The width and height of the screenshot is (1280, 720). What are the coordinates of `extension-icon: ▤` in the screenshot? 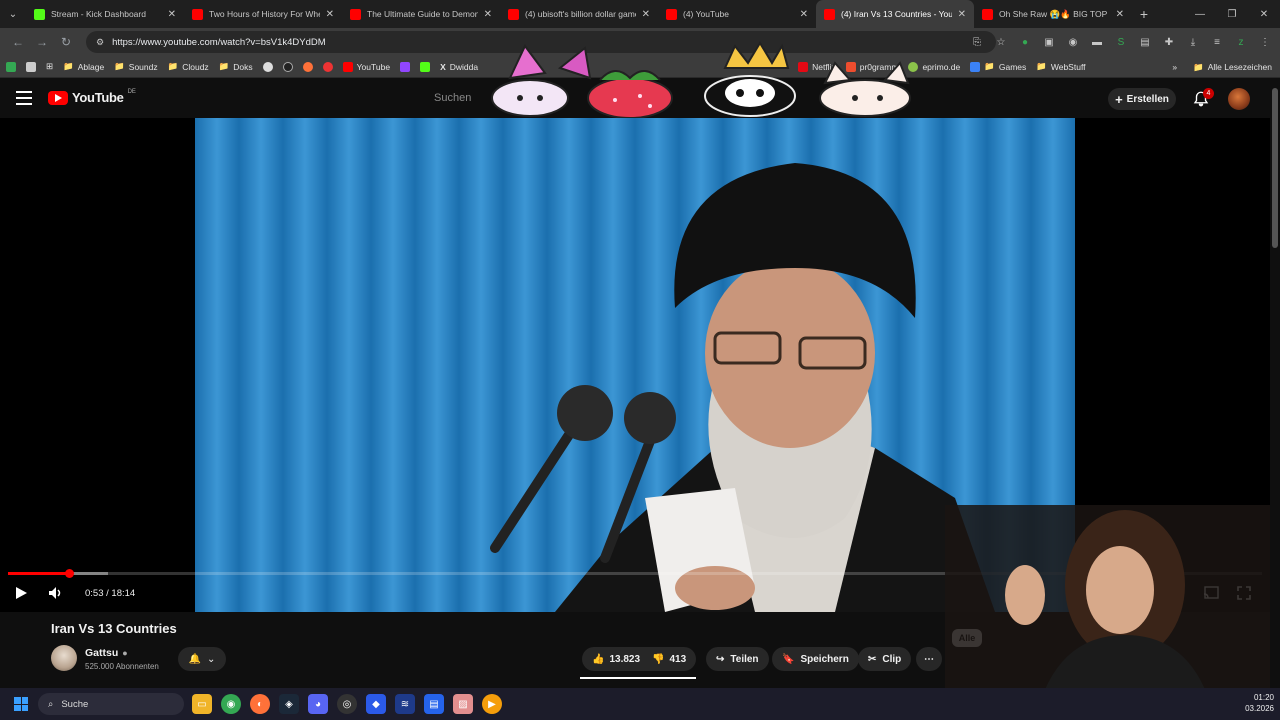 It's located at (1145, 42).